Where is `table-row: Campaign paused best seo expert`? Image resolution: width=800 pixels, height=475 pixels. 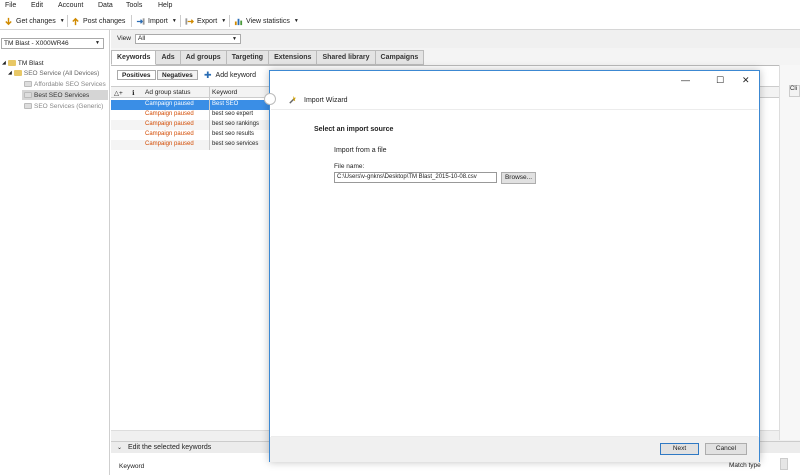
table-row: Campaign paused best seo expert is located at coordinates (191, 115).